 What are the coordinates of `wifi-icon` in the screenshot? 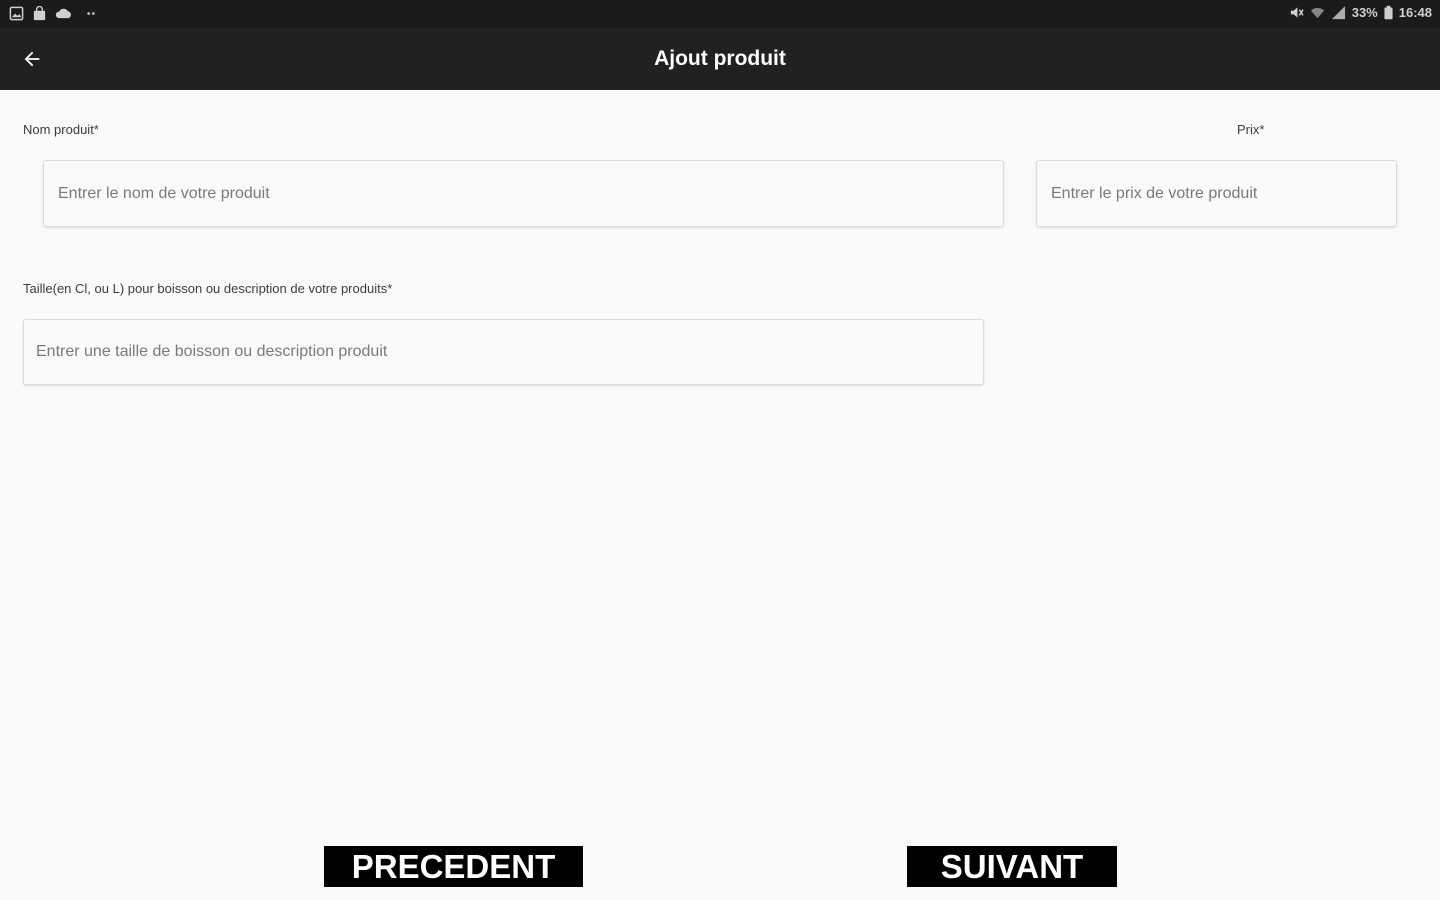 It's located at (1317, 13).